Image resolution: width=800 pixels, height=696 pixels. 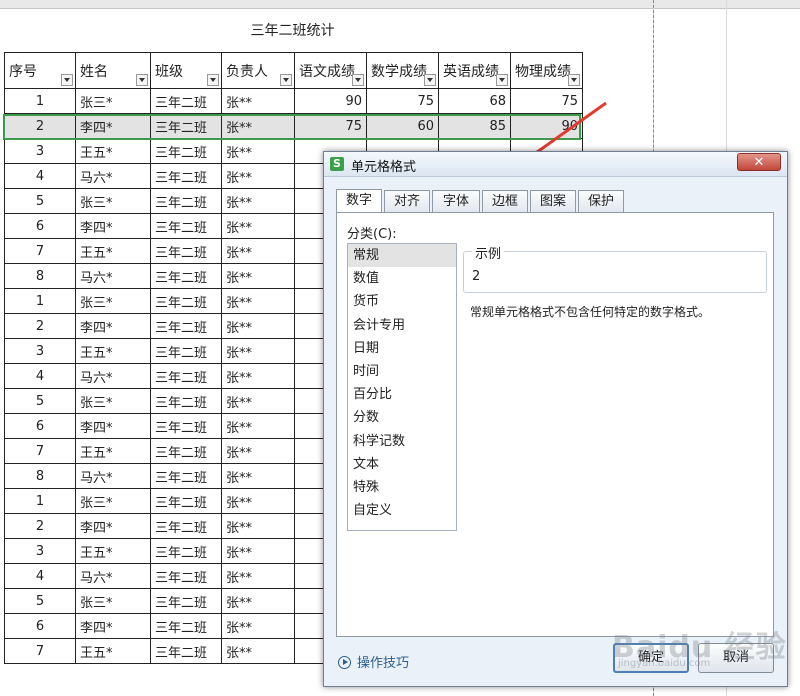 I want to click on tab-protection: 保护, so click(x=601, y=201).